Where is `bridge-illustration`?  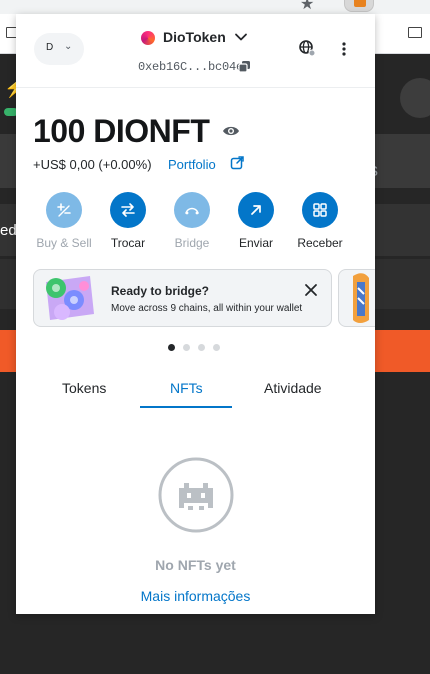
bridge-illustration is located at coordinates (71, 301).